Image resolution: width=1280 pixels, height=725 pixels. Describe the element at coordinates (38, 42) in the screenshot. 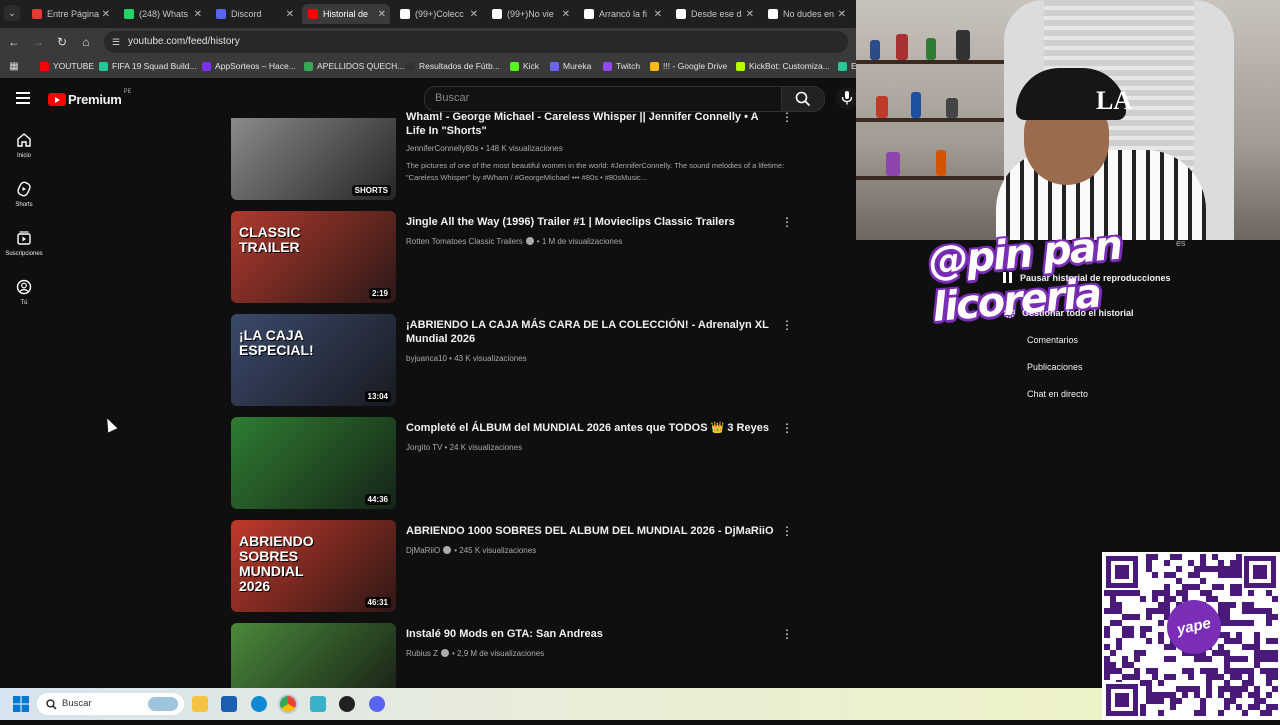

I see `forward-icon: →` at that location.